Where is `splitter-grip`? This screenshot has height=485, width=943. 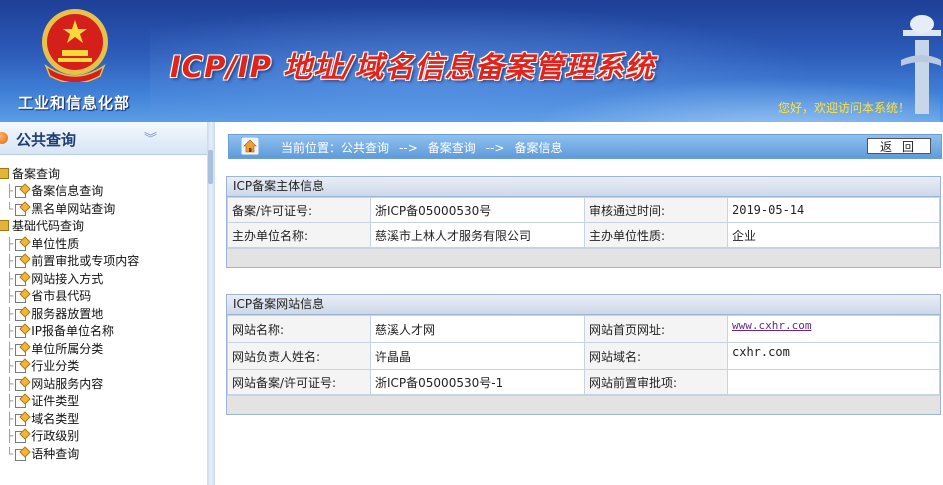 splitter-grip is located at coordinates (210, 167).